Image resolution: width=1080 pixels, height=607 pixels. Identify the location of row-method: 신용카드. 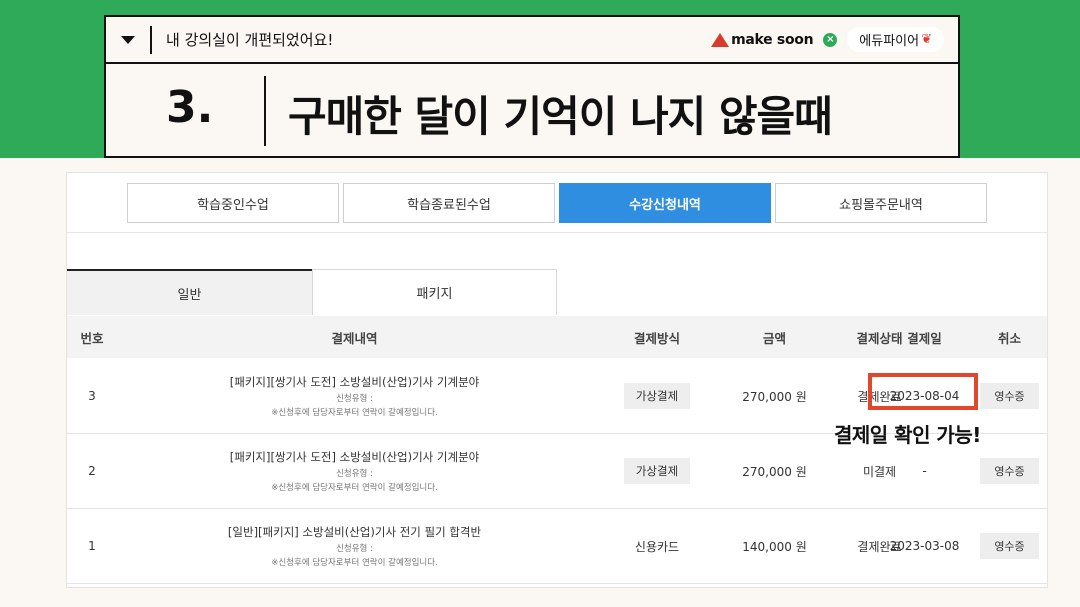
(657, 546).